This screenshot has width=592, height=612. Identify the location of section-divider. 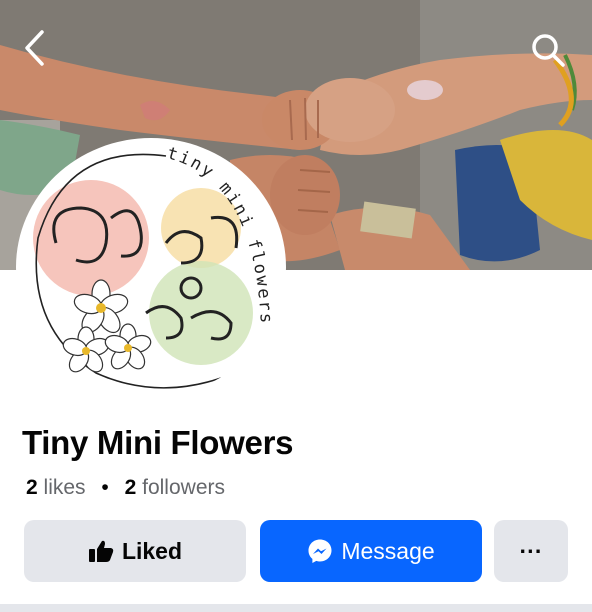
(296, 608).